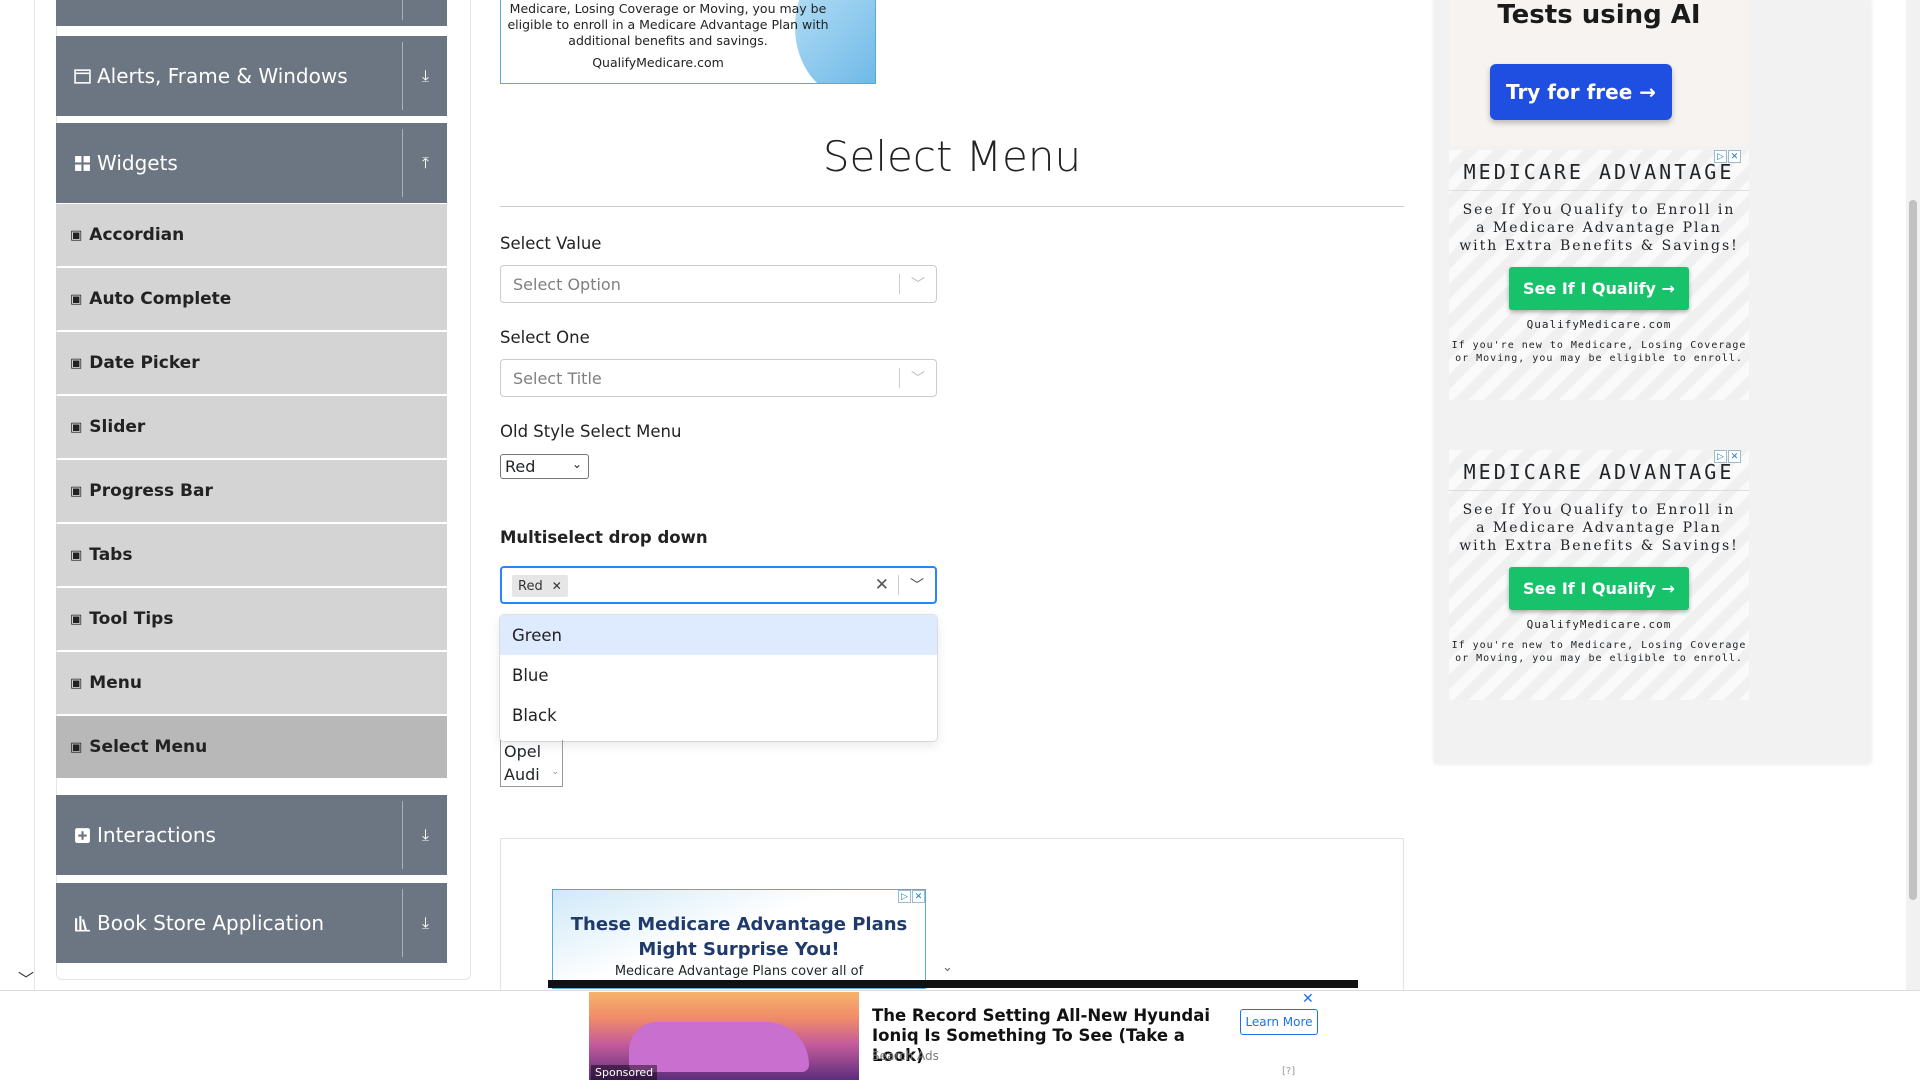 The height and width of the screenshot is (1080, 1920). Describe the element at coordinates (251, 363) in the screenshot. I see `sidebar-item-date-picker: ▣ Date Picker` at that location.